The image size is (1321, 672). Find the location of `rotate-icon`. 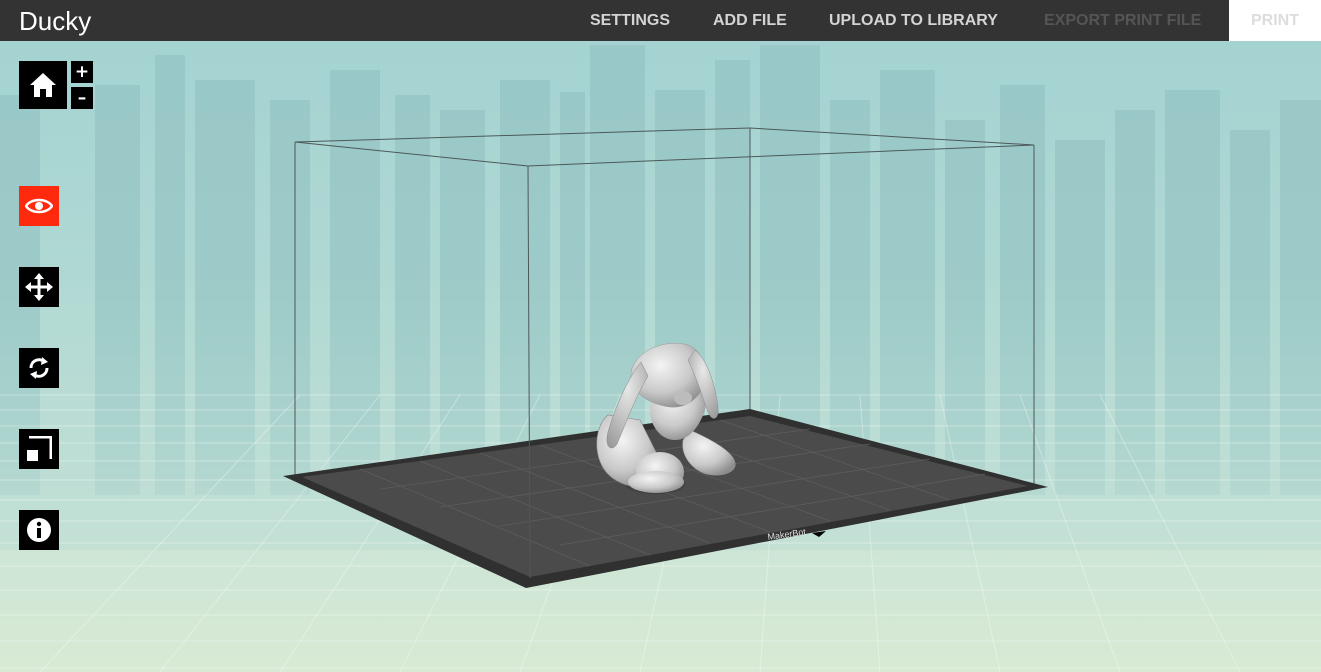

rotate-icon is located at coordinates (39, 368).